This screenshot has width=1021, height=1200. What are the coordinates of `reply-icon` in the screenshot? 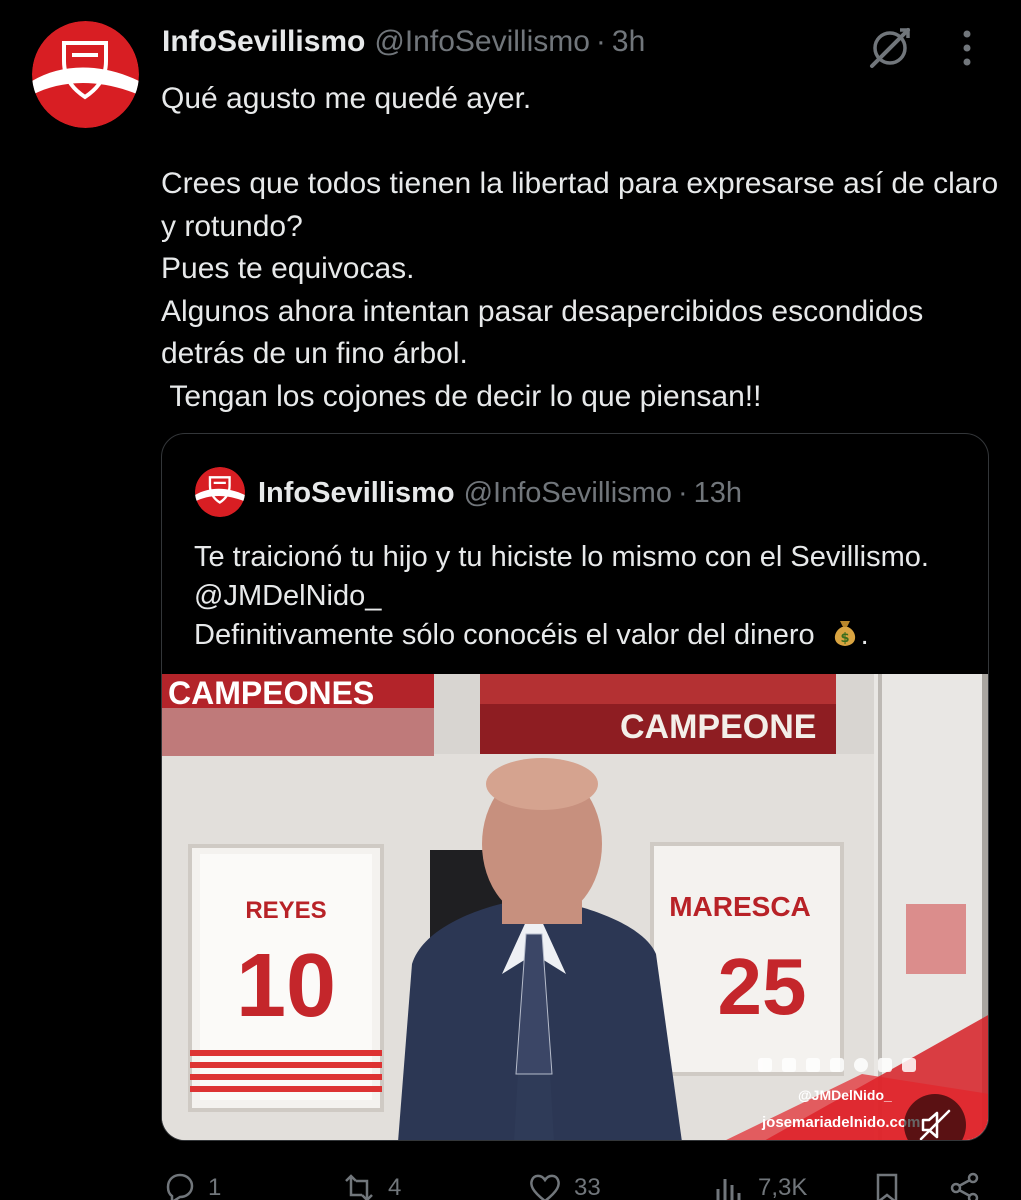 It's located at (180, 1186).